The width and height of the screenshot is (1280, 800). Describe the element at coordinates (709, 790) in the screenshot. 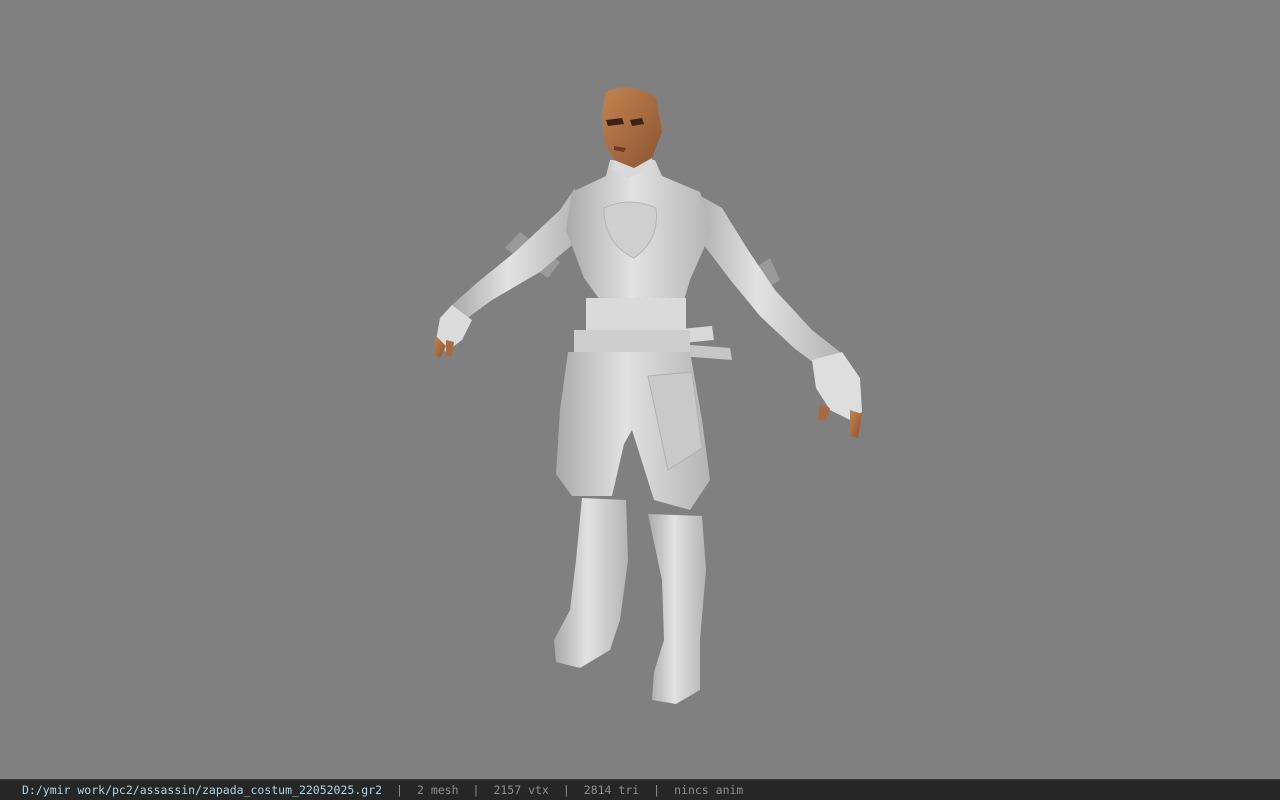

I see `animation-status: nincs anim` at that location.